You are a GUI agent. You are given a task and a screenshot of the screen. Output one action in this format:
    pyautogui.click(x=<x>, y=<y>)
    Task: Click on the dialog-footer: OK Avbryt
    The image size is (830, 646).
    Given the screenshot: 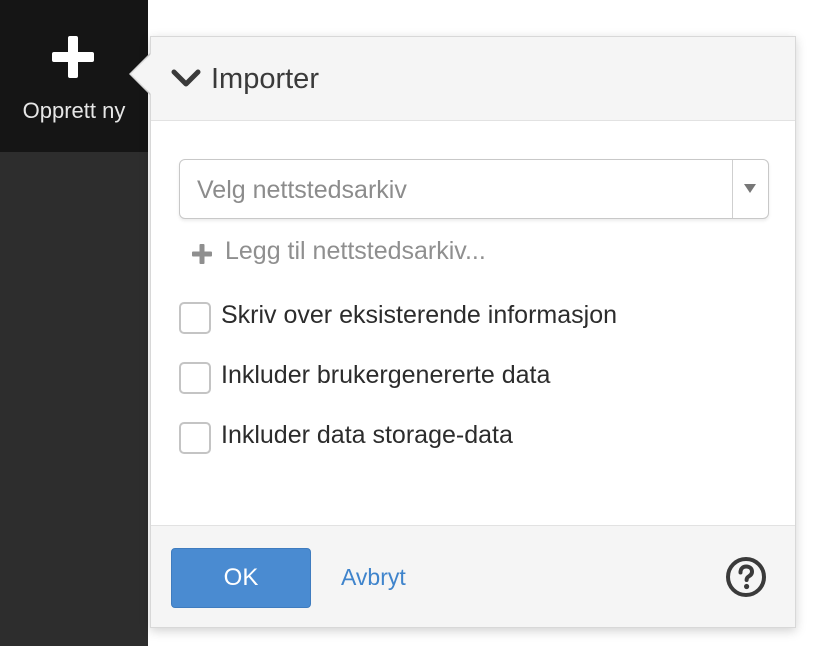 What is the action you would take?
    pyautogui.click(x=473, y=576)
    